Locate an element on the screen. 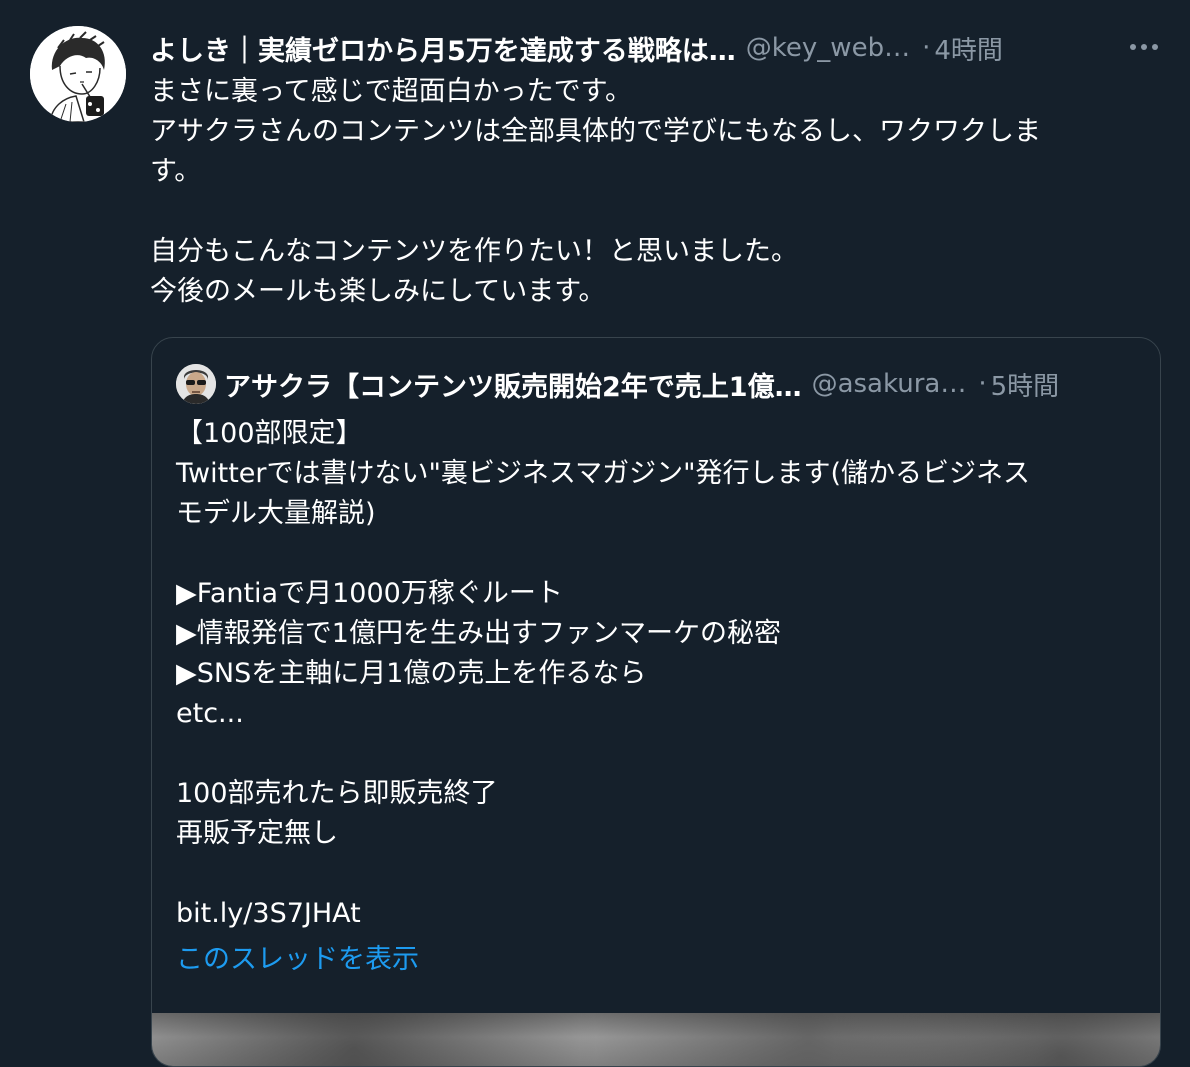 Image resolution: width=1190 pixels, height=1067 pixels. quoted-avatar-photo-icon is located at coordinates (196, 384).